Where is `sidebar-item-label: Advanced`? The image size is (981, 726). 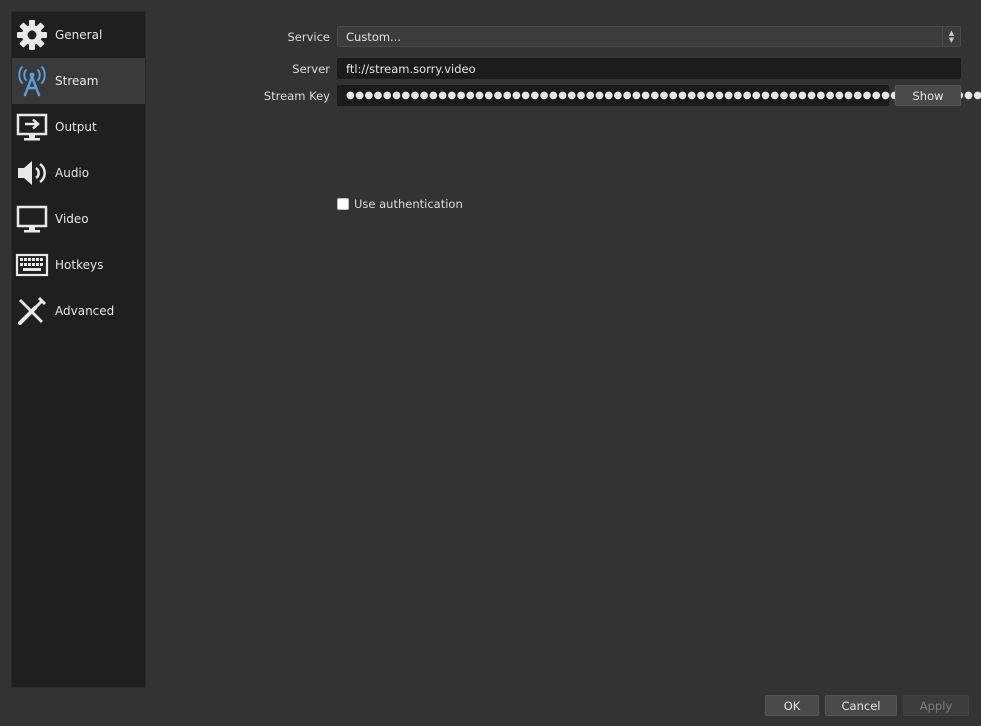
sidebar-item-label: Advanced is located at coordinates (85, 311).